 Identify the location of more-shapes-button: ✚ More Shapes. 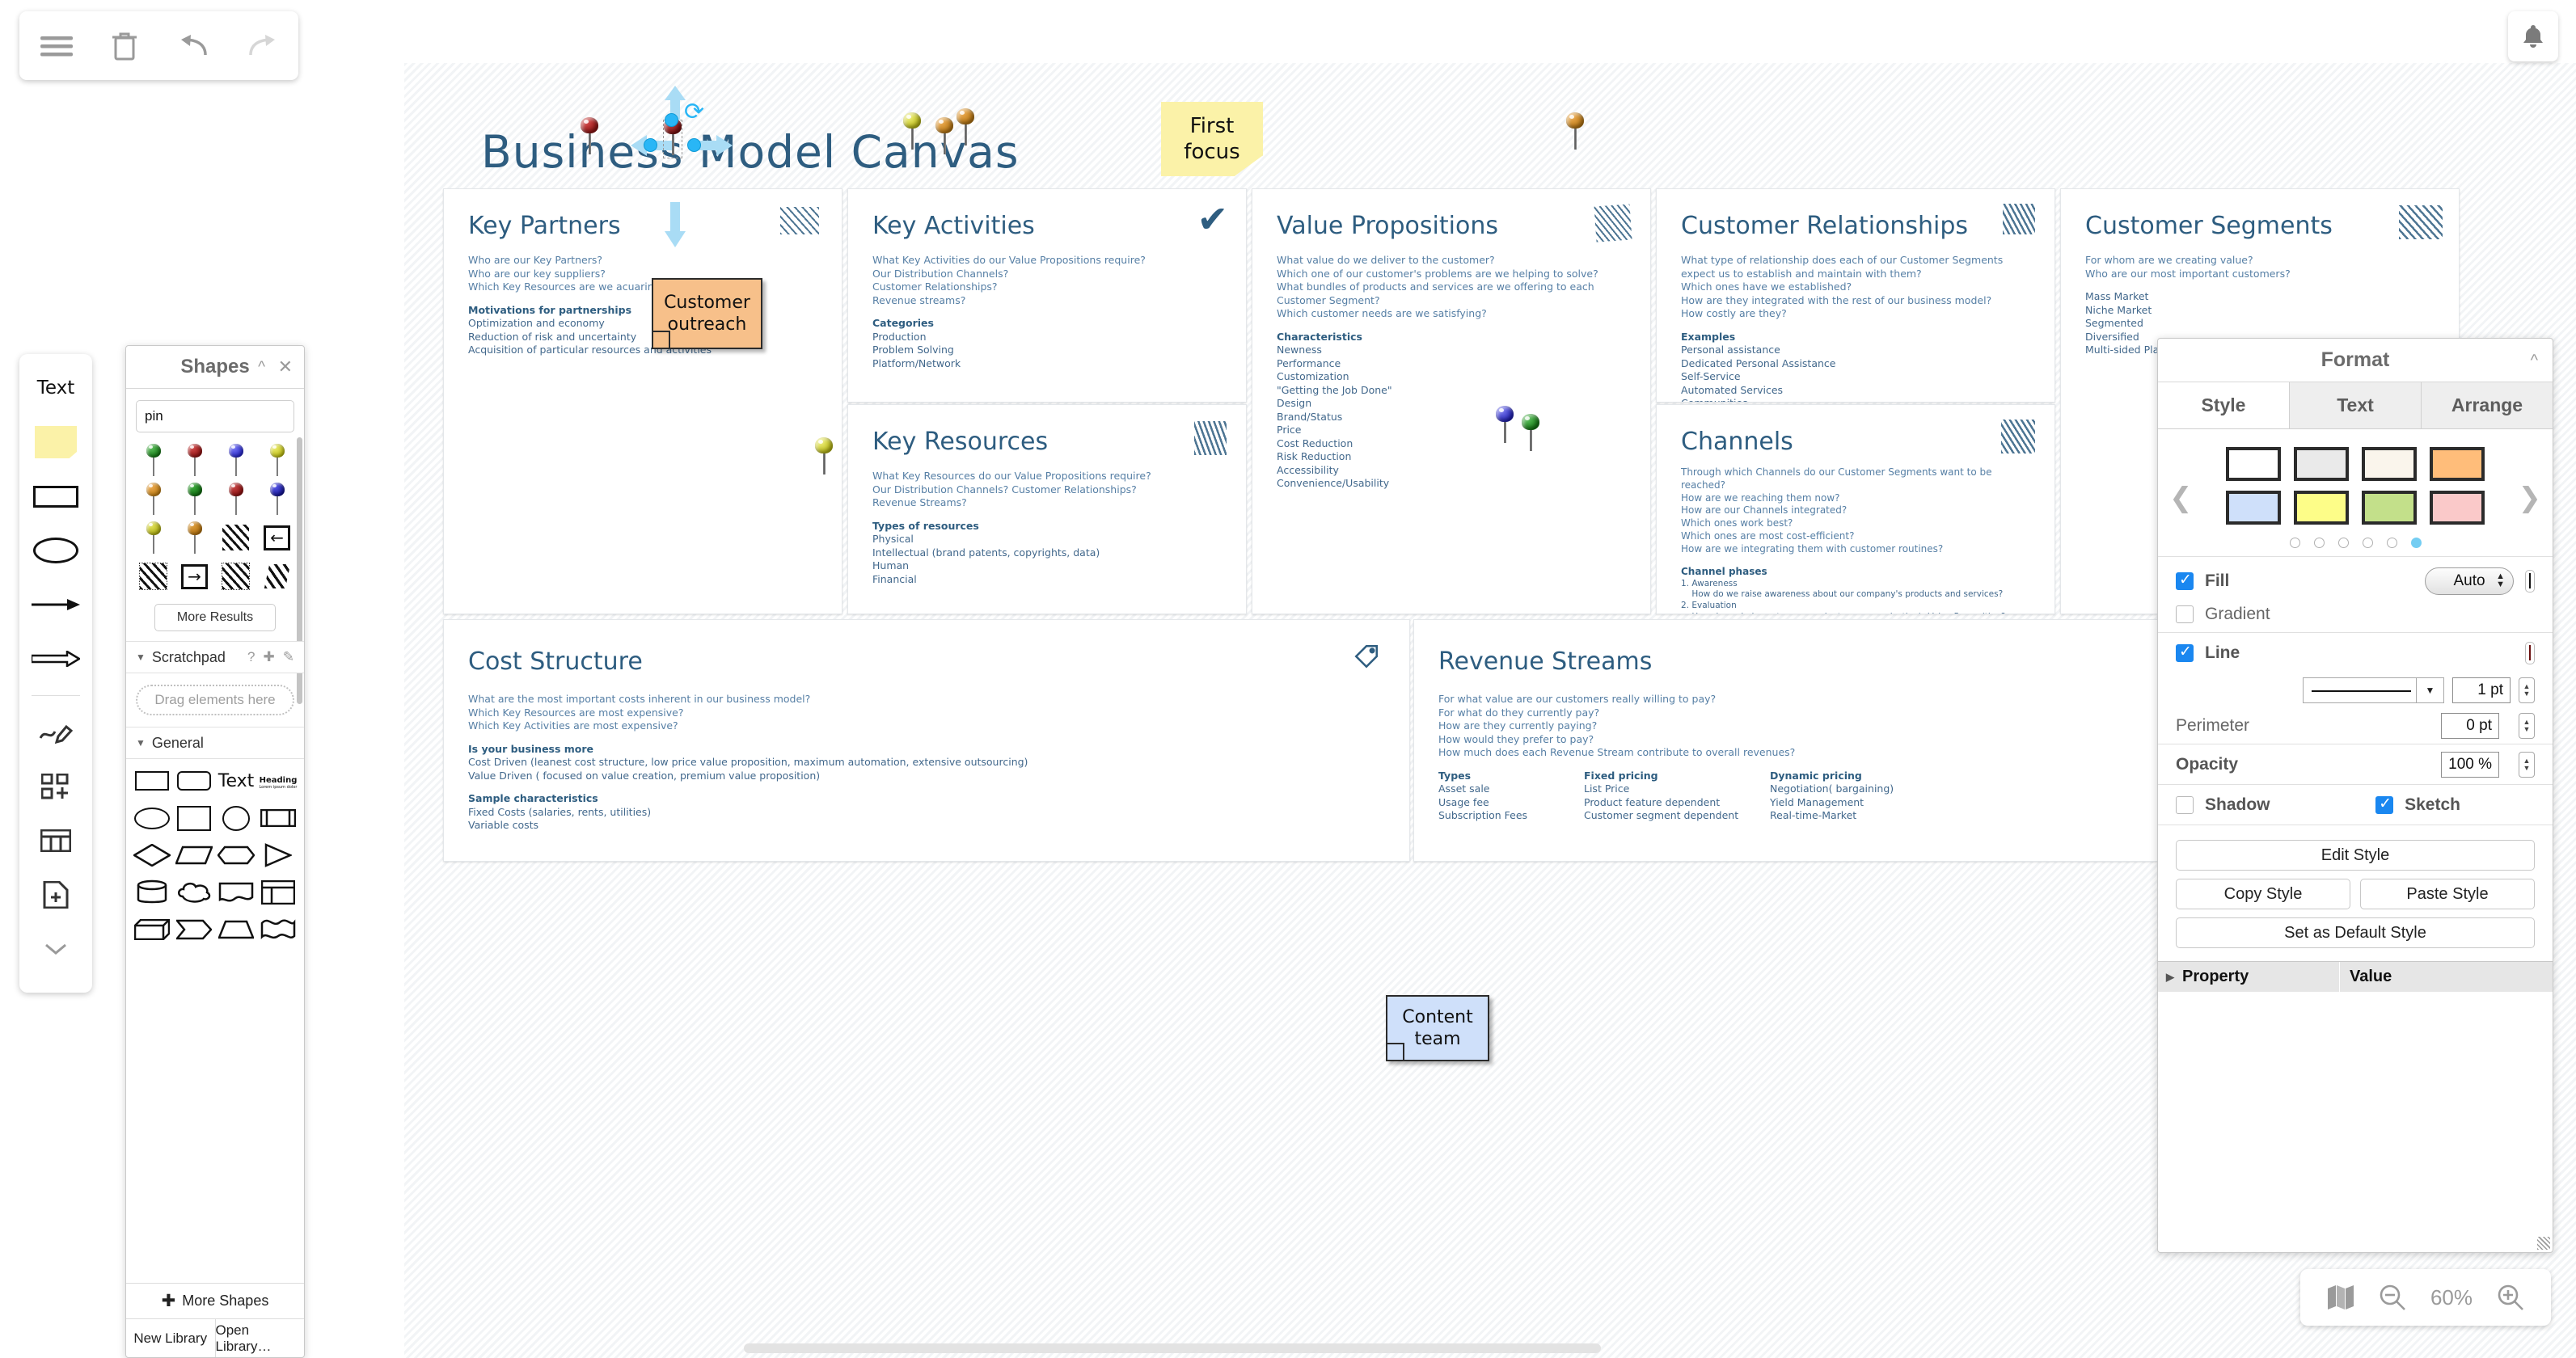
(215, 1300).